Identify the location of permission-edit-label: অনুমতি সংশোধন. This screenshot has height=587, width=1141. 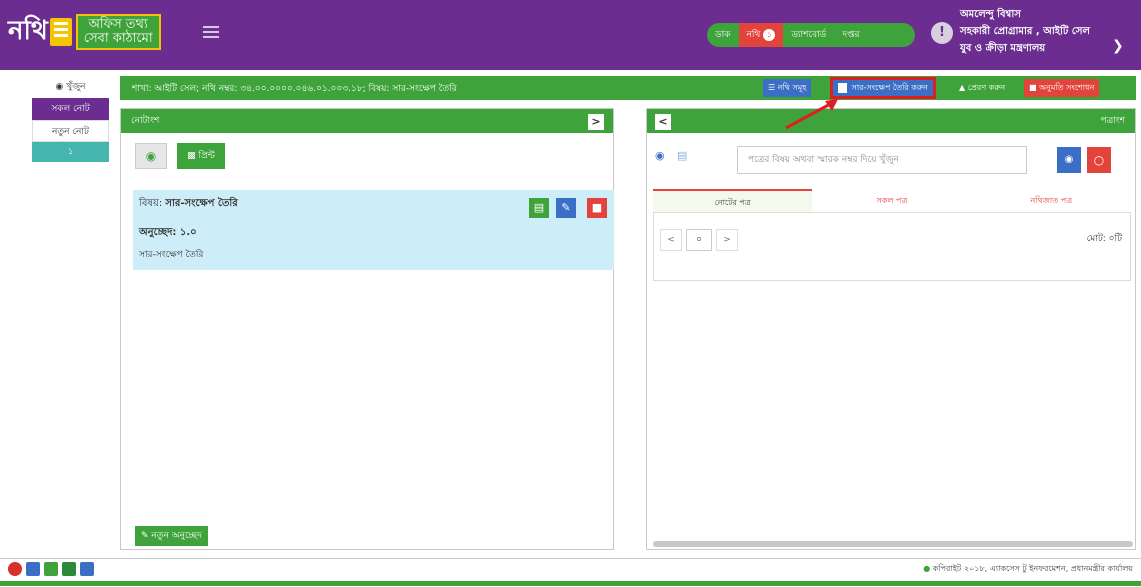
(1067, 87).